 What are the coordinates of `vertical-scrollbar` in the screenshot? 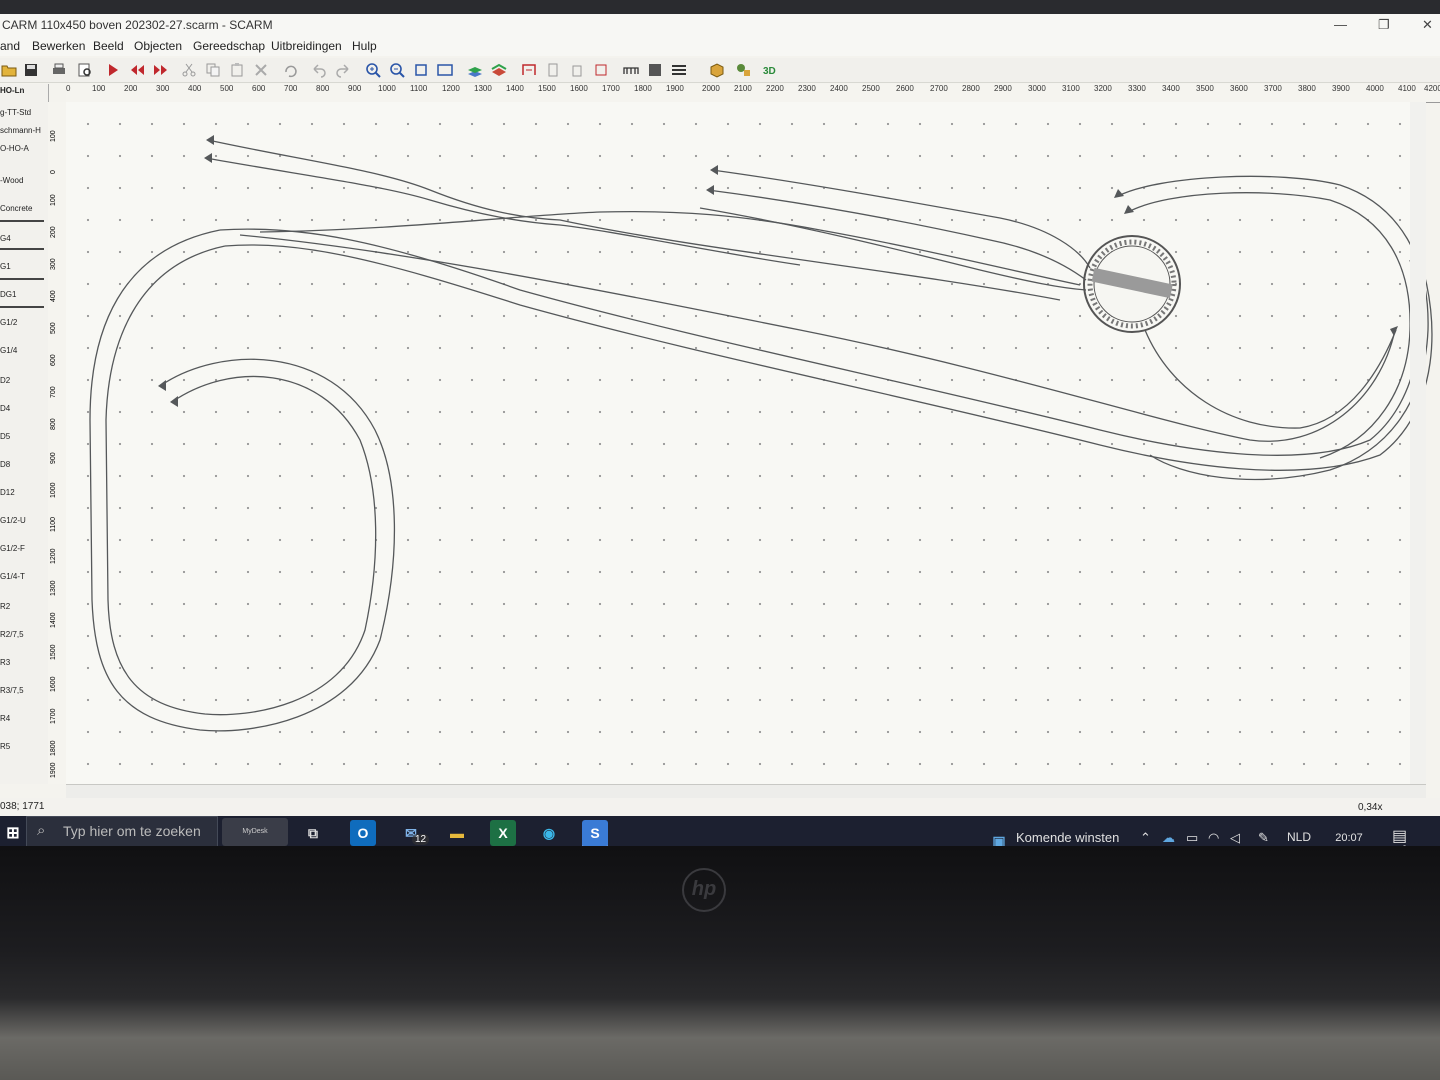 It's located at (1418, 443).